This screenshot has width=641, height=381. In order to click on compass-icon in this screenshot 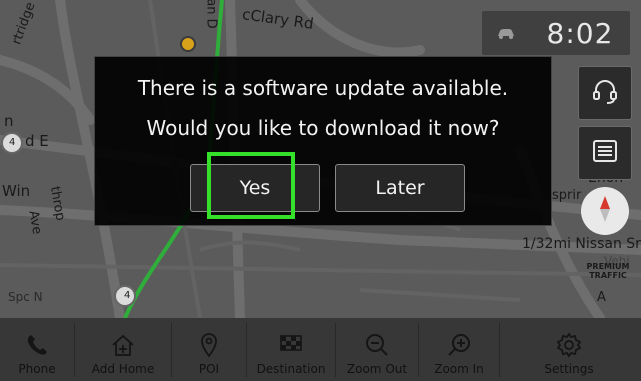, I will do `click(605, 211)`.